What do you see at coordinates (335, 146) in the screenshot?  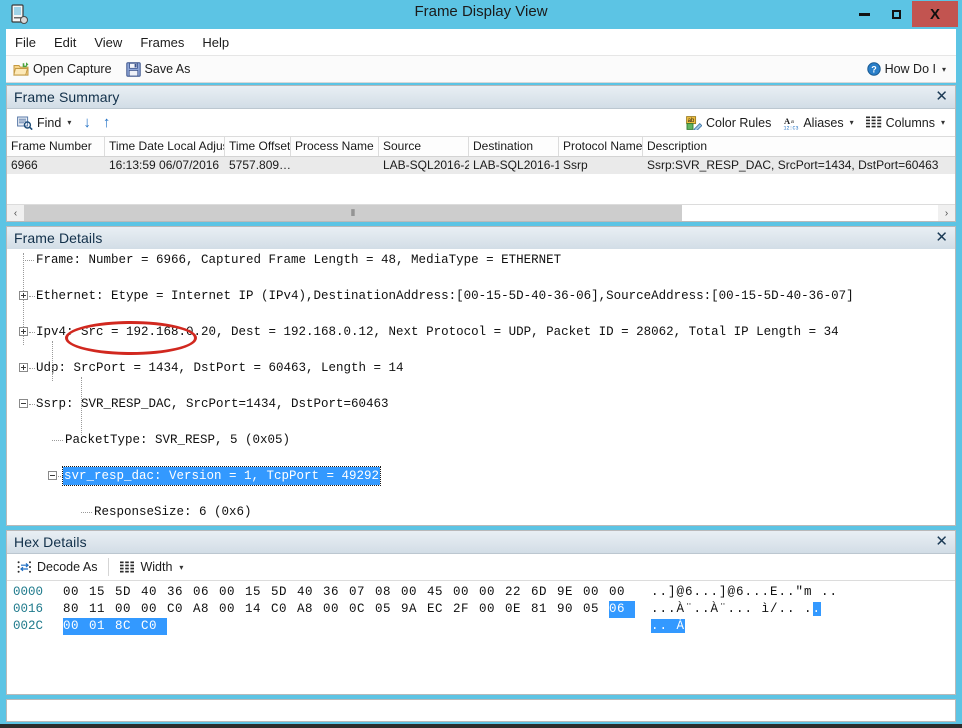 I see `column-header-process-name: Process Name` at bounding box center [335, 146].